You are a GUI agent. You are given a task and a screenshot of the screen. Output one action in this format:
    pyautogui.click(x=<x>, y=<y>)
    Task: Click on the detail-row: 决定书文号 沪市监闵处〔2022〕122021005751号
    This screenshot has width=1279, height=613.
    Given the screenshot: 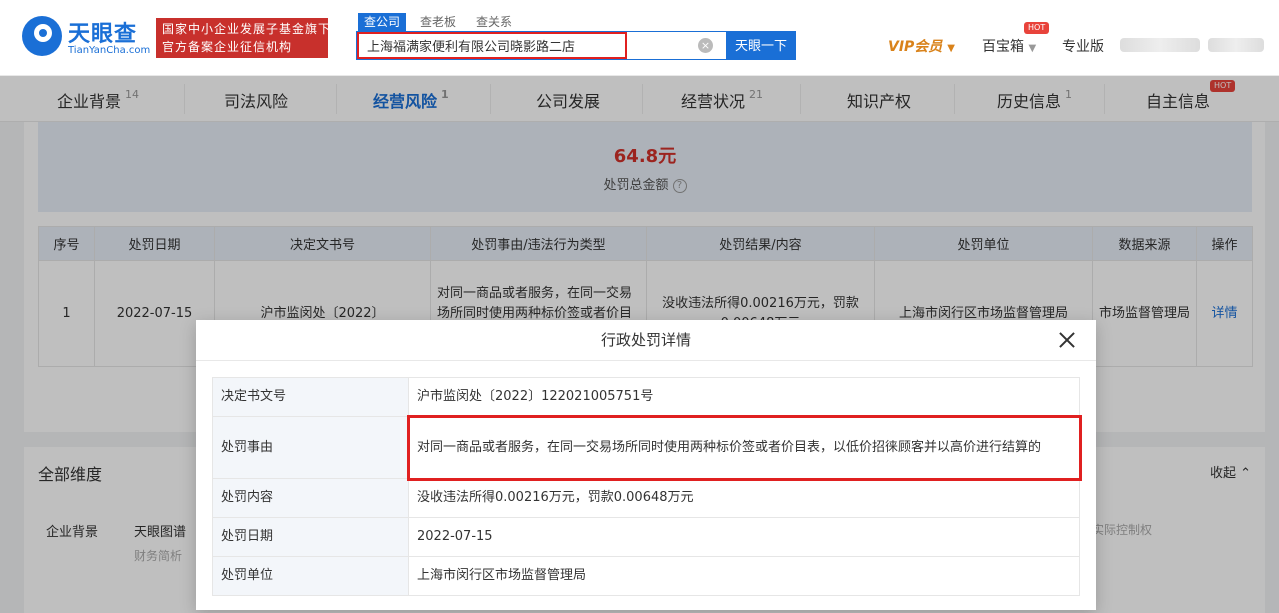 What is the action you would take?
    pyautogui.click(x=646, y=397)
    